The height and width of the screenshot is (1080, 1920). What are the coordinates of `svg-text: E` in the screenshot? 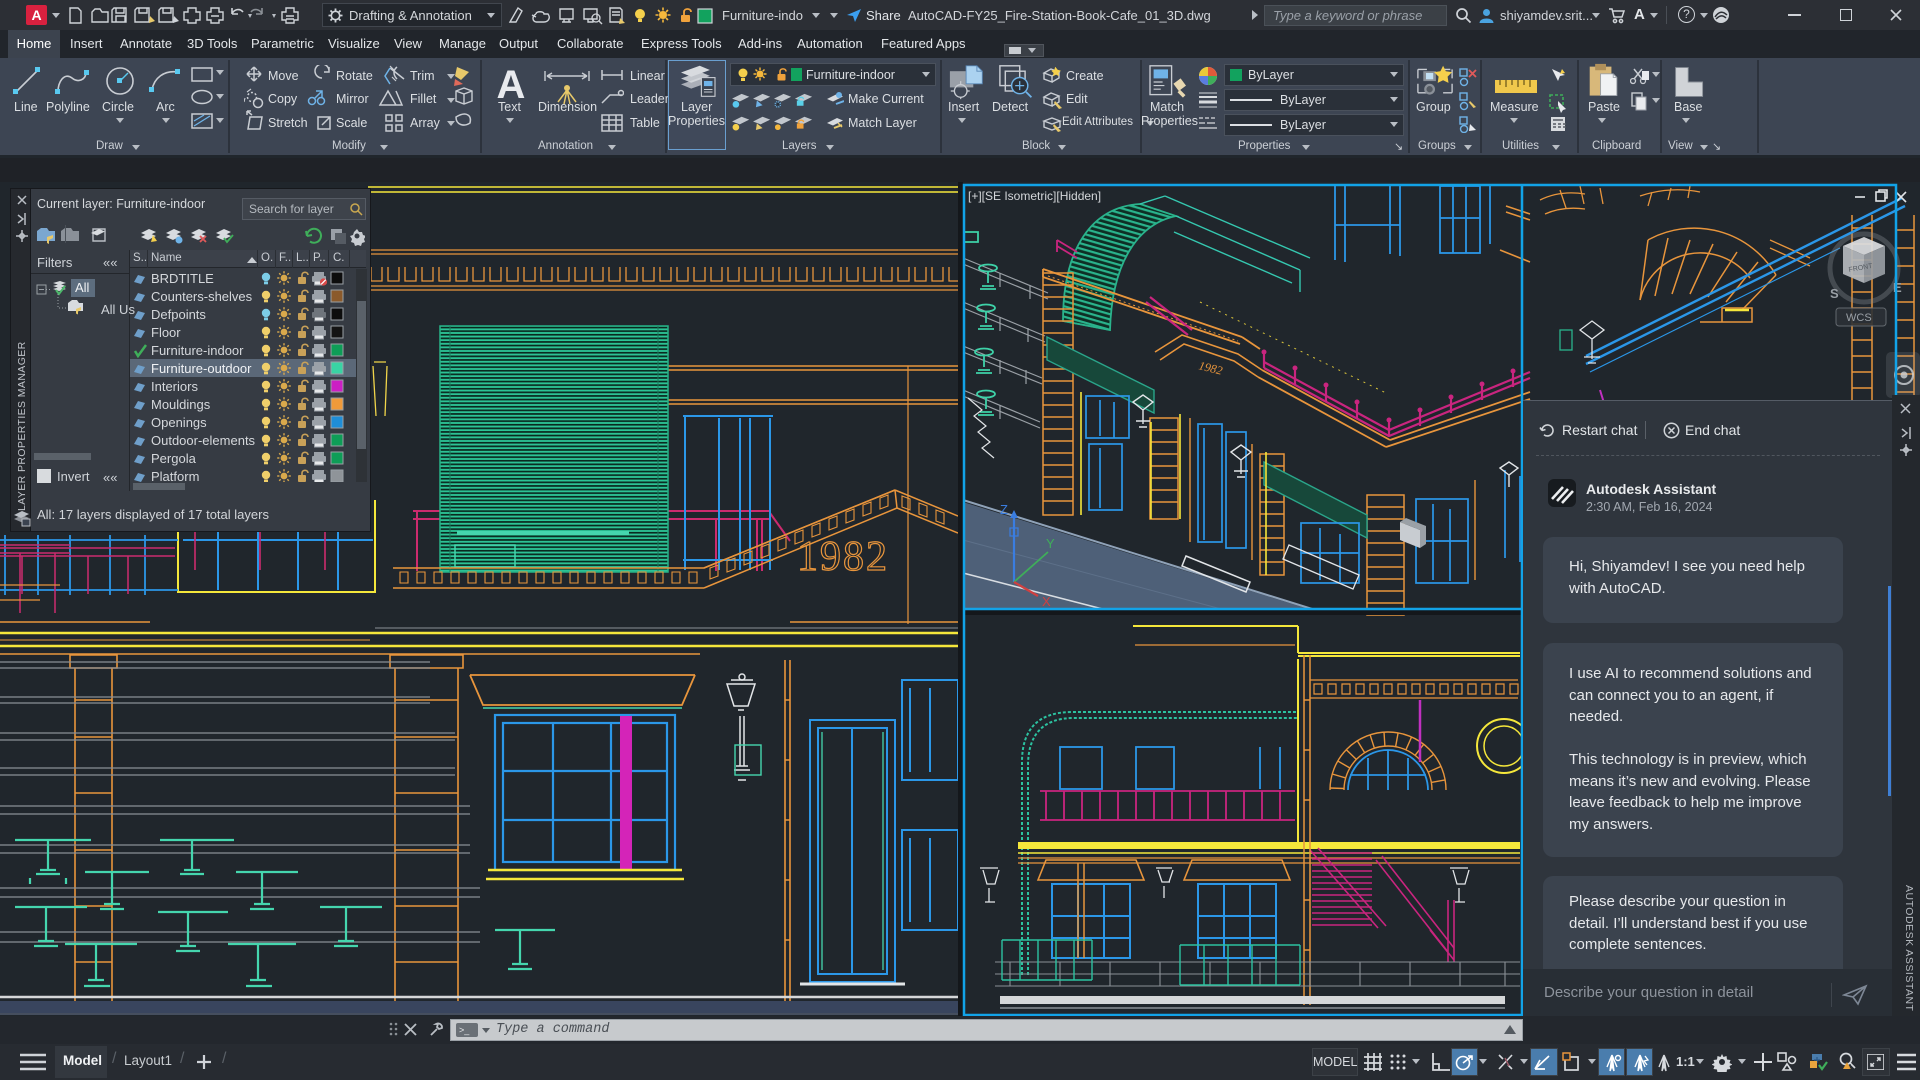 It's located at (1897, 287).